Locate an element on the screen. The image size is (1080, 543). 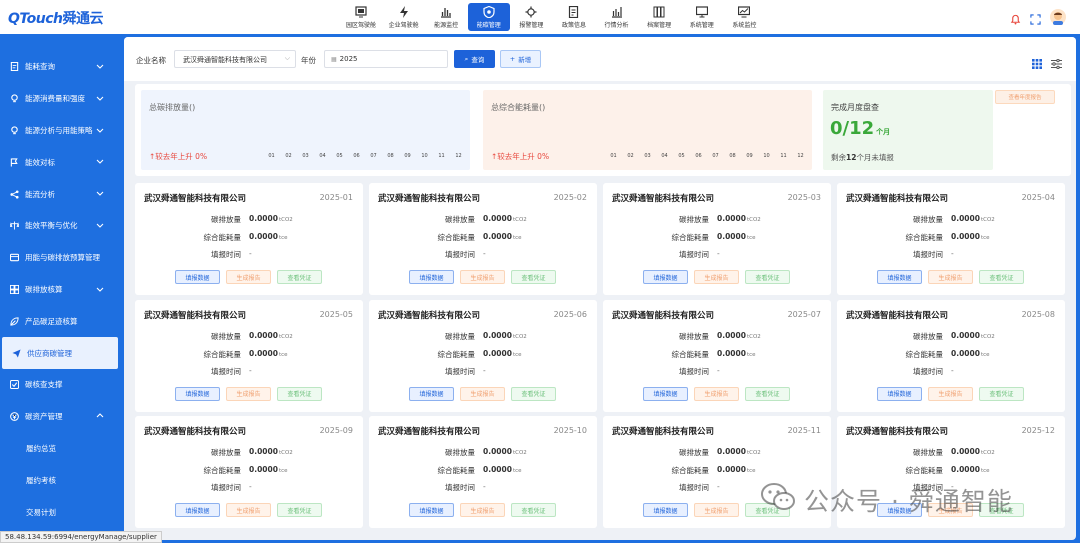
fullscreen-icon is located at coordinates (1035, 19).